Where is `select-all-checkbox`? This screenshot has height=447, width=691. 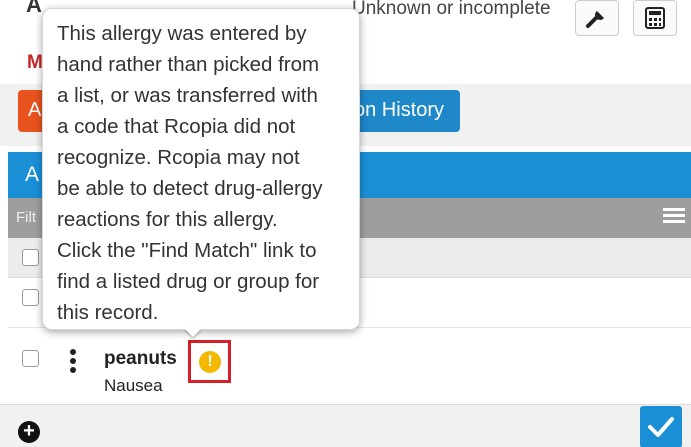
select-all-checkbox is located at coordinates (30, 257).